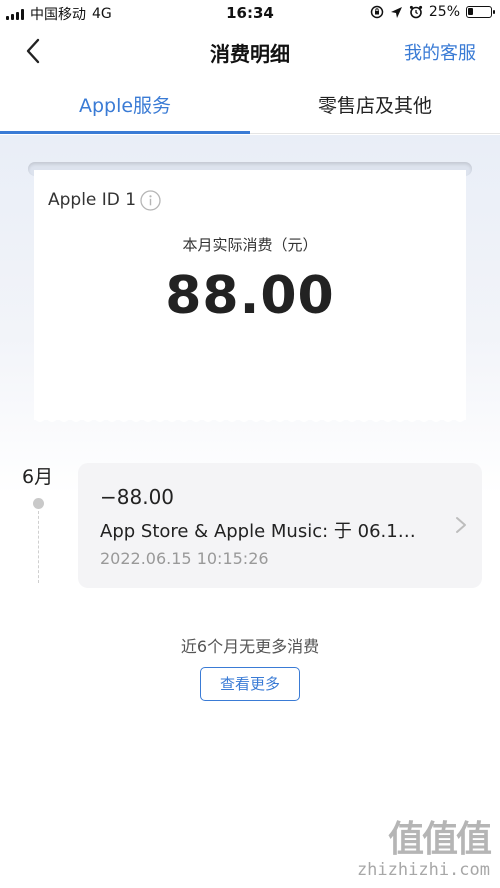  I want to click on watermark-url: zhizhizhi.com, so click(423, 870).